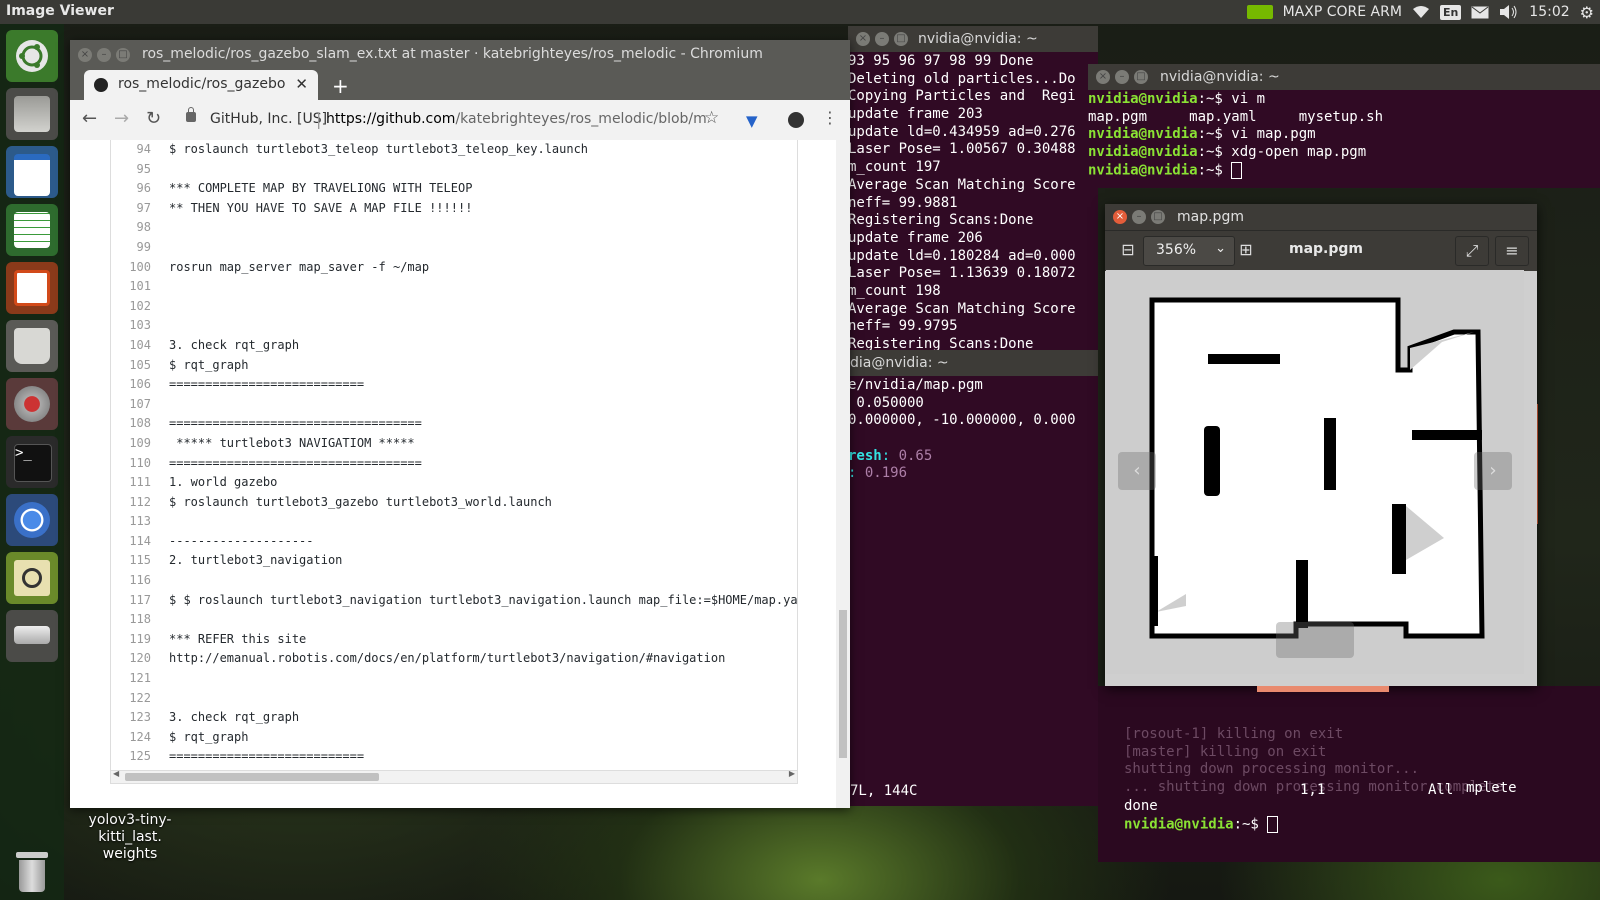 This screenshot has height=900, width=1600. I want to click on line-number: 114, so click(131, 541).